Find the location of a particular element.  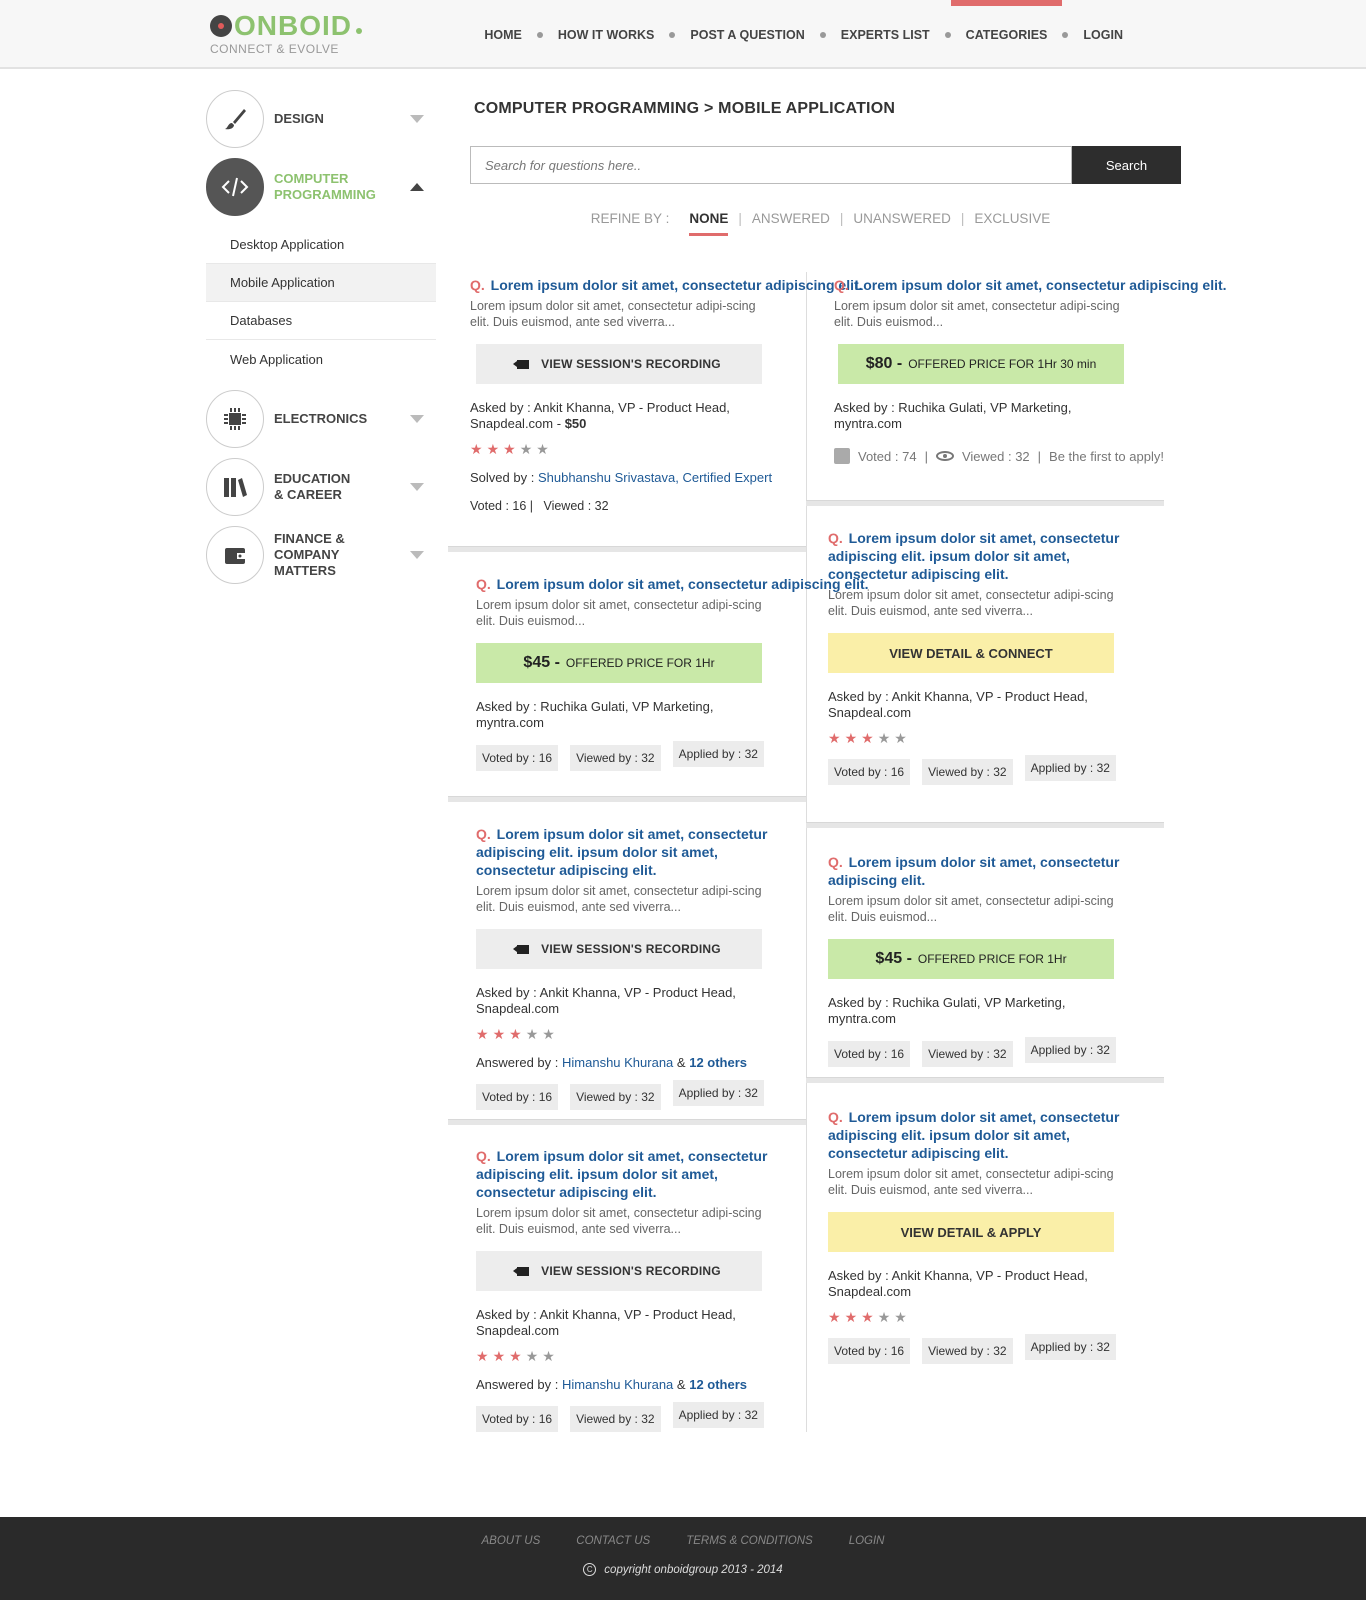

search-input is located at coordinates (771, 165).